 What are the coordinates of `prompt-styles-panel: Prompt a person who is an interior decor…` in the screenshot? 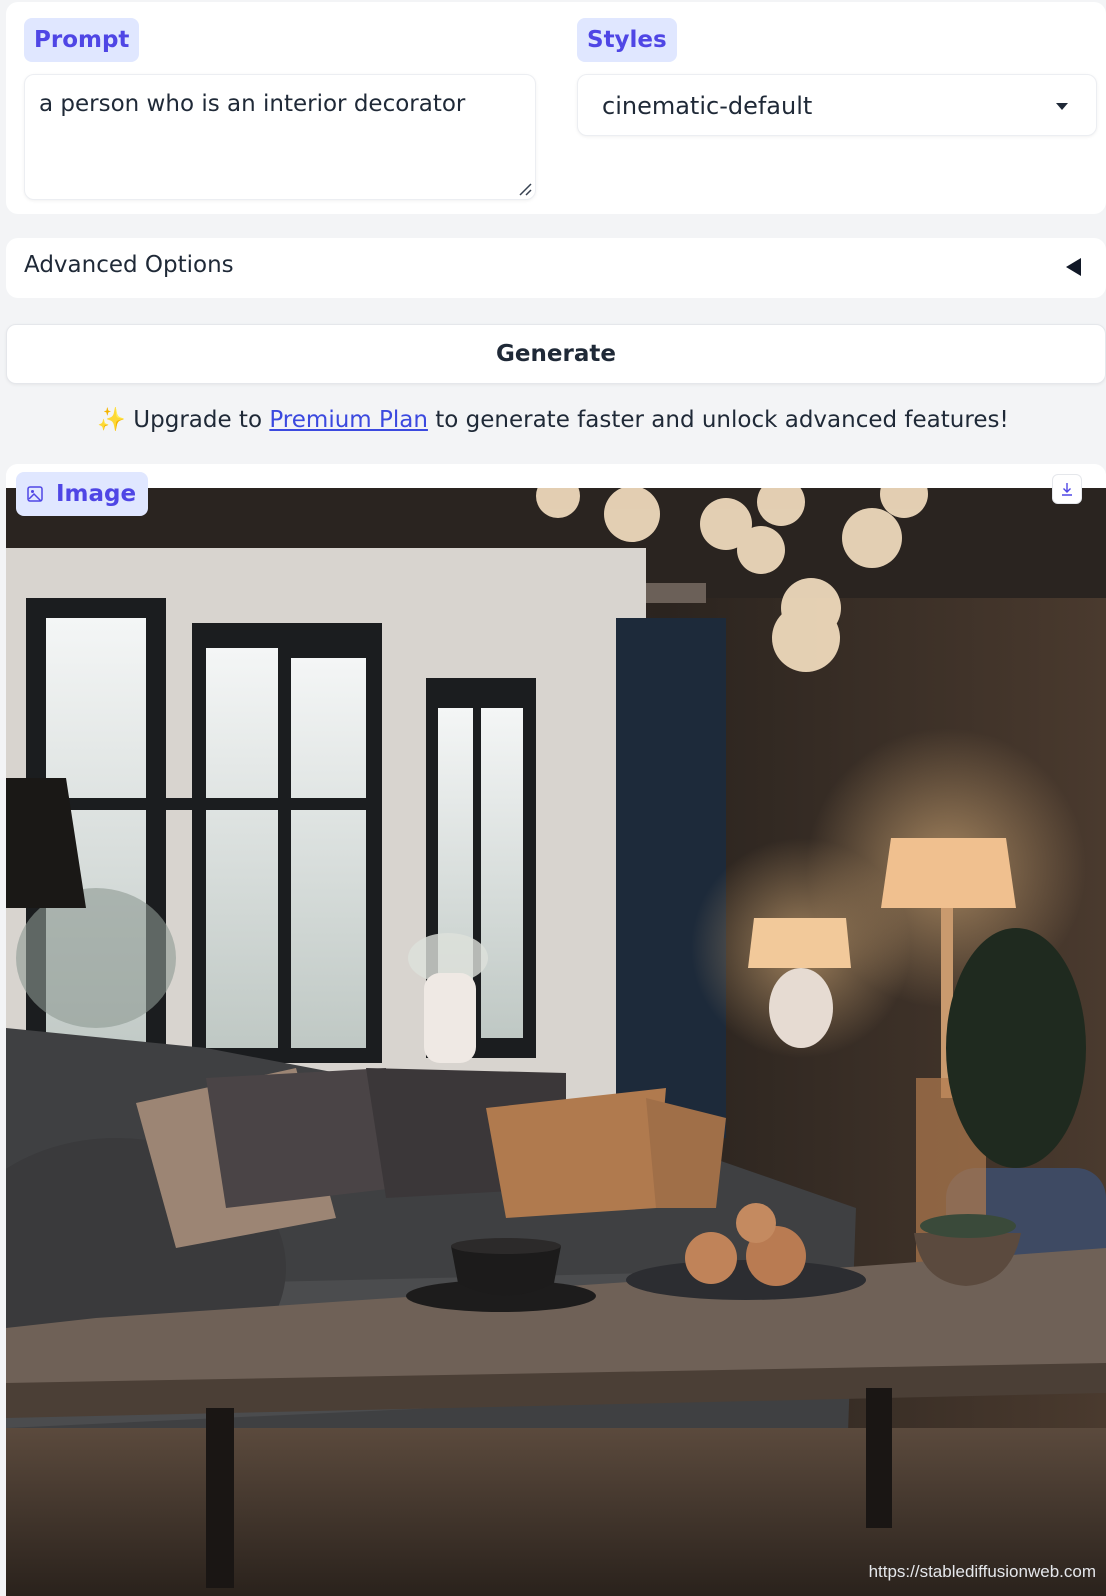 It's located at (556, 108).